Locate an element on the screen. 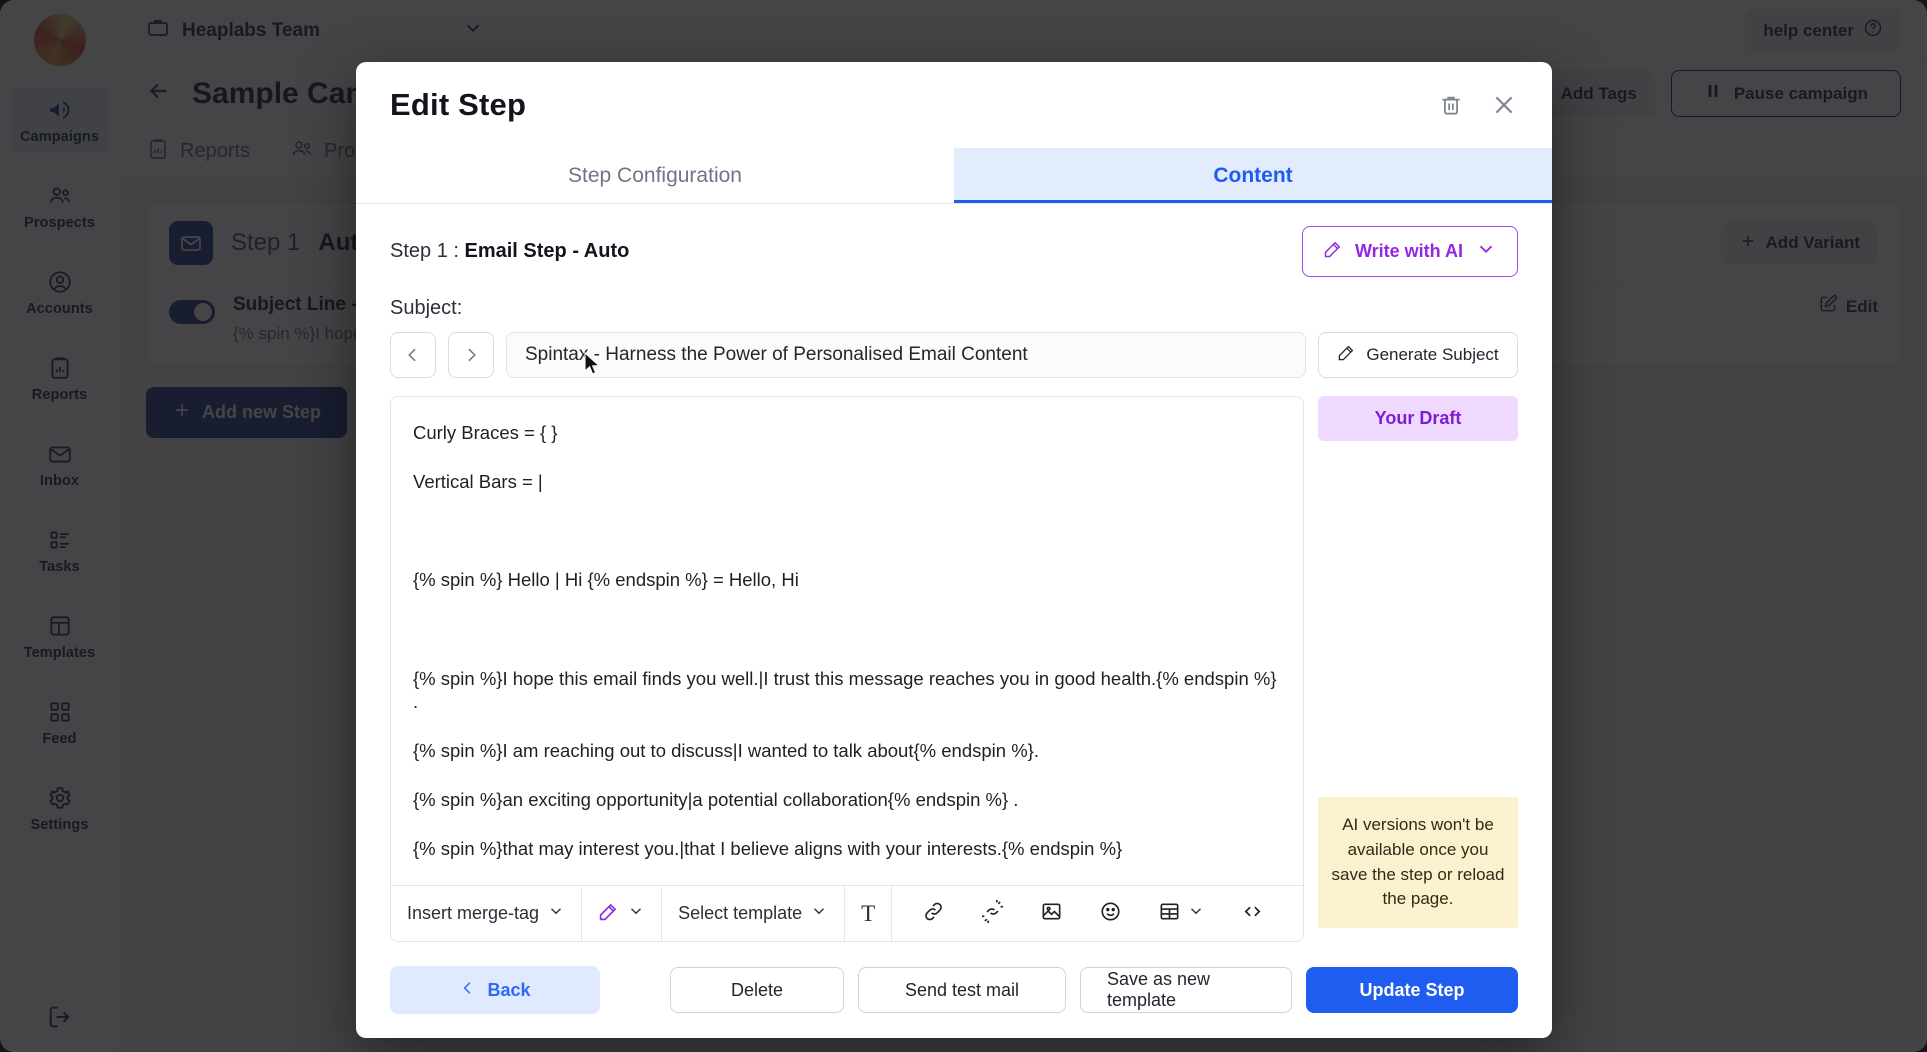 This screenshot has height=1052, width=1927. text-format-icon: T is located at coordinates (868, 913).